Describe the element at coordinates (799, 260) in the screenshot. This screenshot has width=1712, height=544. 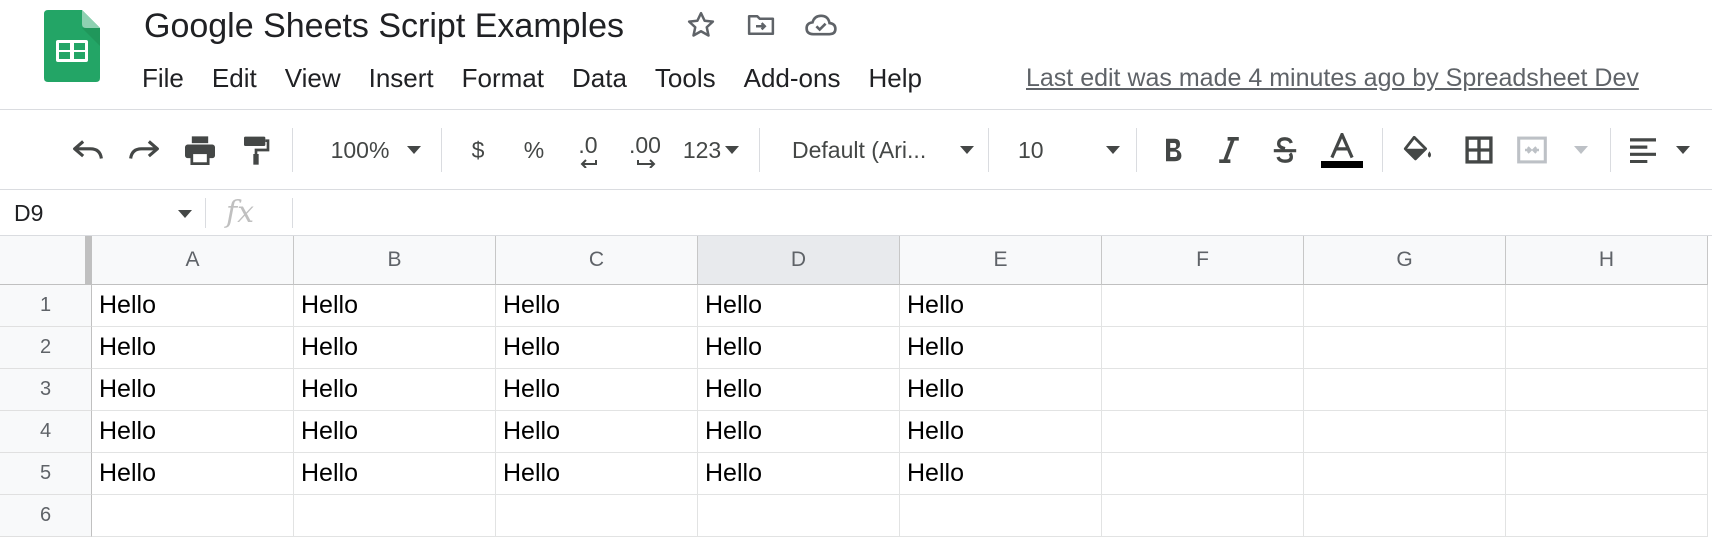
I see `column-header-d: D` at that location.